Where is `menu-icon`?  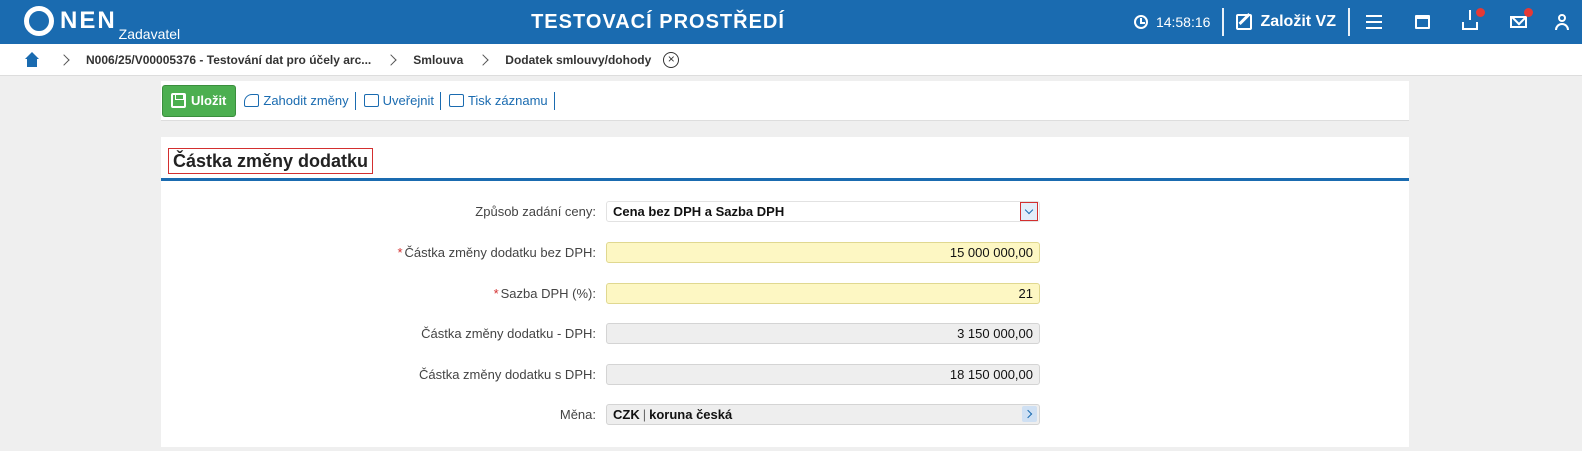 menu-icon is located at coordinates (1374, 22).